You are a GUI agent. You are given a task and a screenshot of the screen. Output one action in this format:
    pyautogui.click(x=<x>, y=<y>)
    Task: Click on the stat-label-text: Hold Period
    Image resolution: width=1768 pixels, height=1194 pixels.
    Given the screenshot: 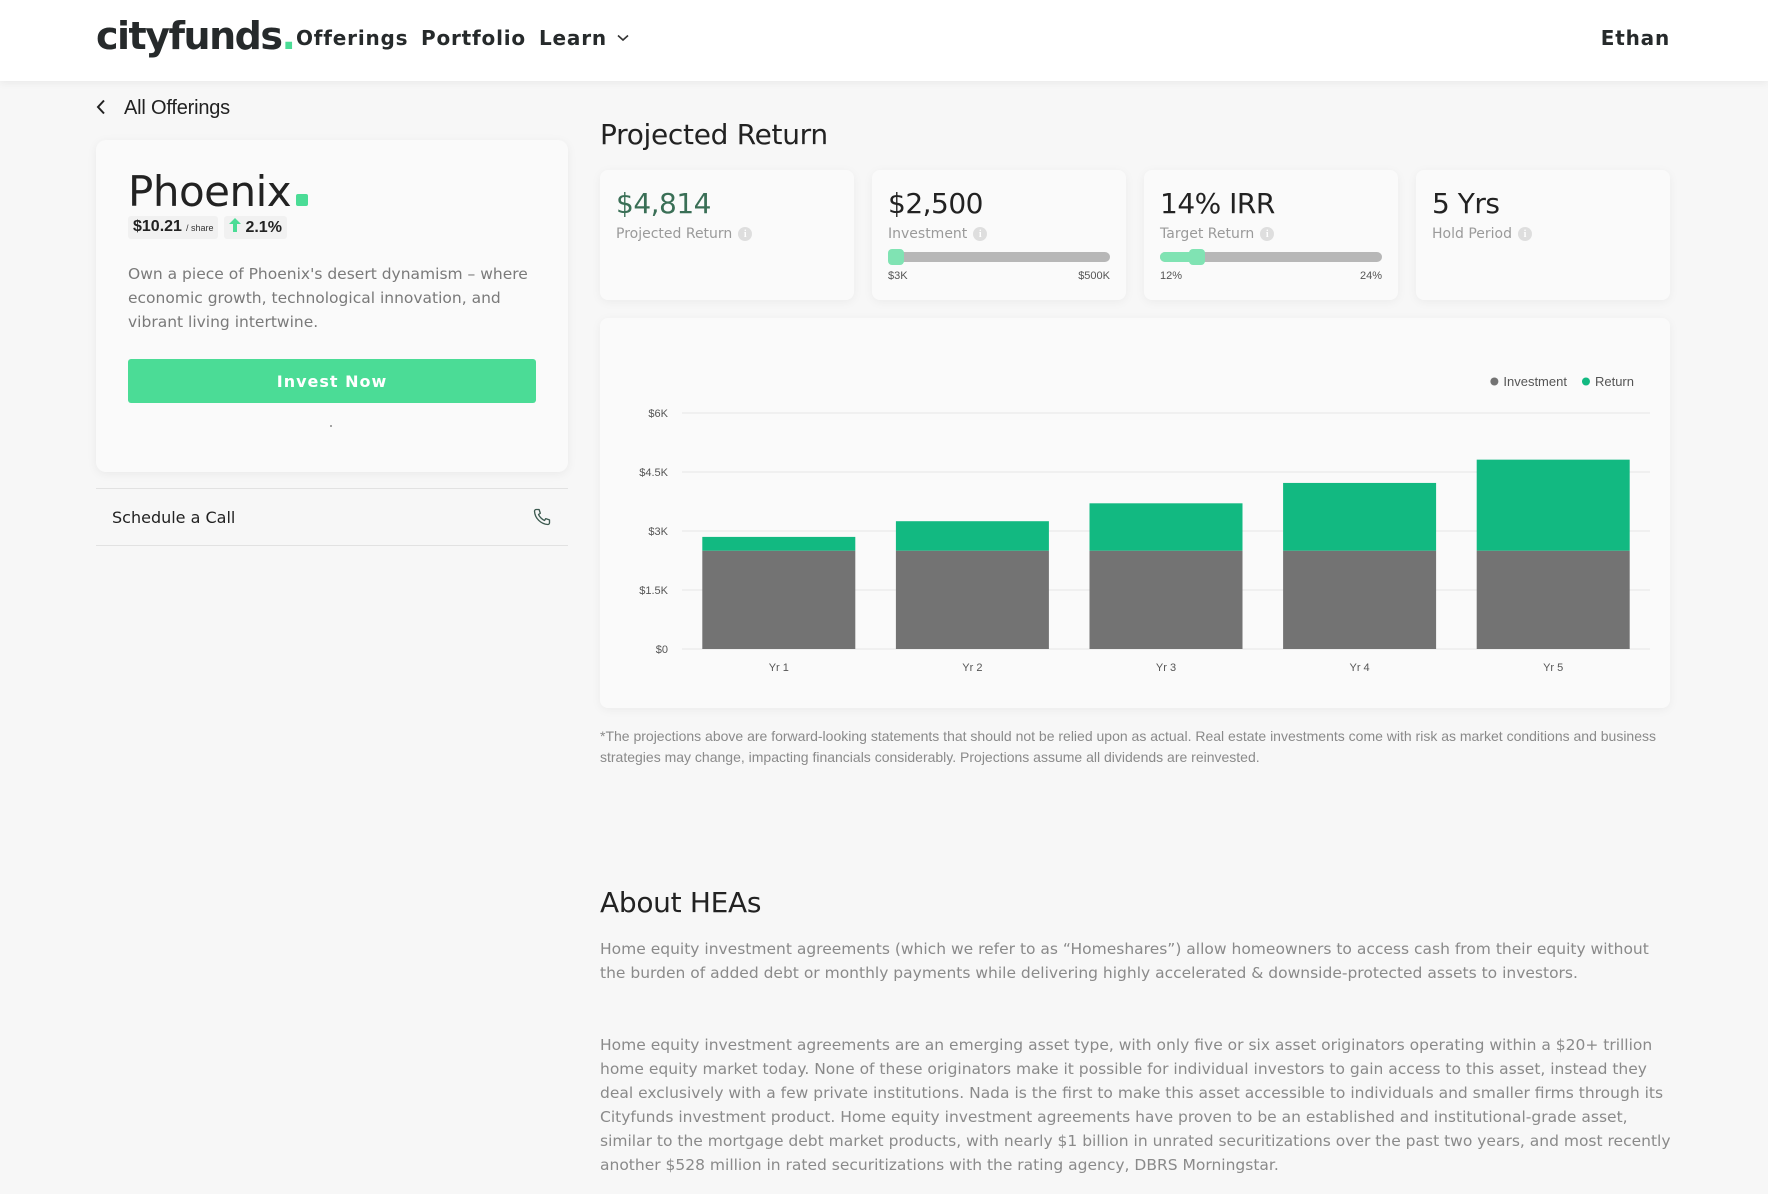 What is the action you would take?
    pyautogui.click(x=1472, y=234)
    